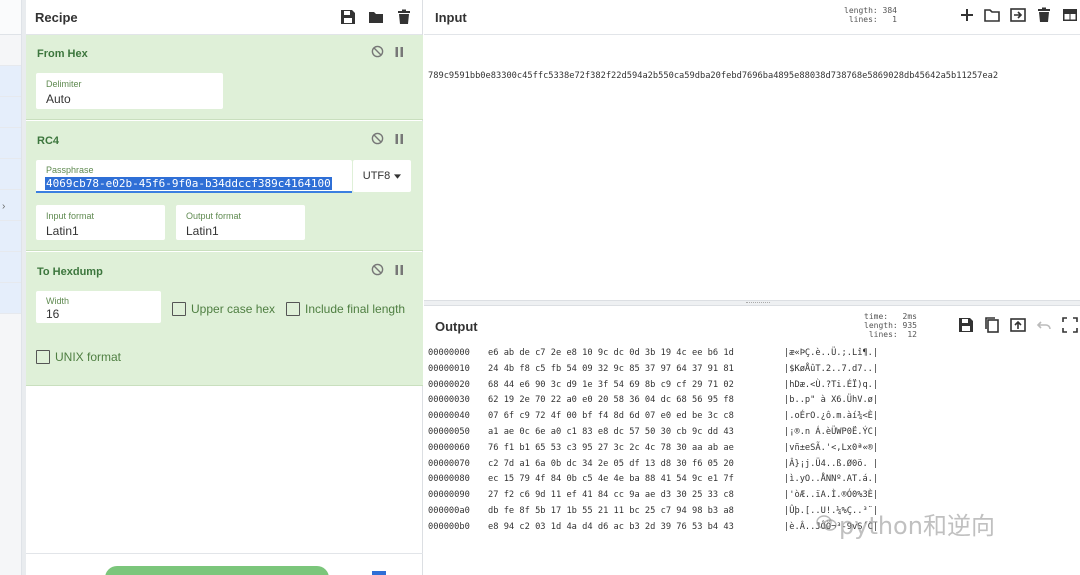 The width and height of the screenshot is (1080, 575). I want to click on hexdump-offset: 00000080, so click(449, 479).